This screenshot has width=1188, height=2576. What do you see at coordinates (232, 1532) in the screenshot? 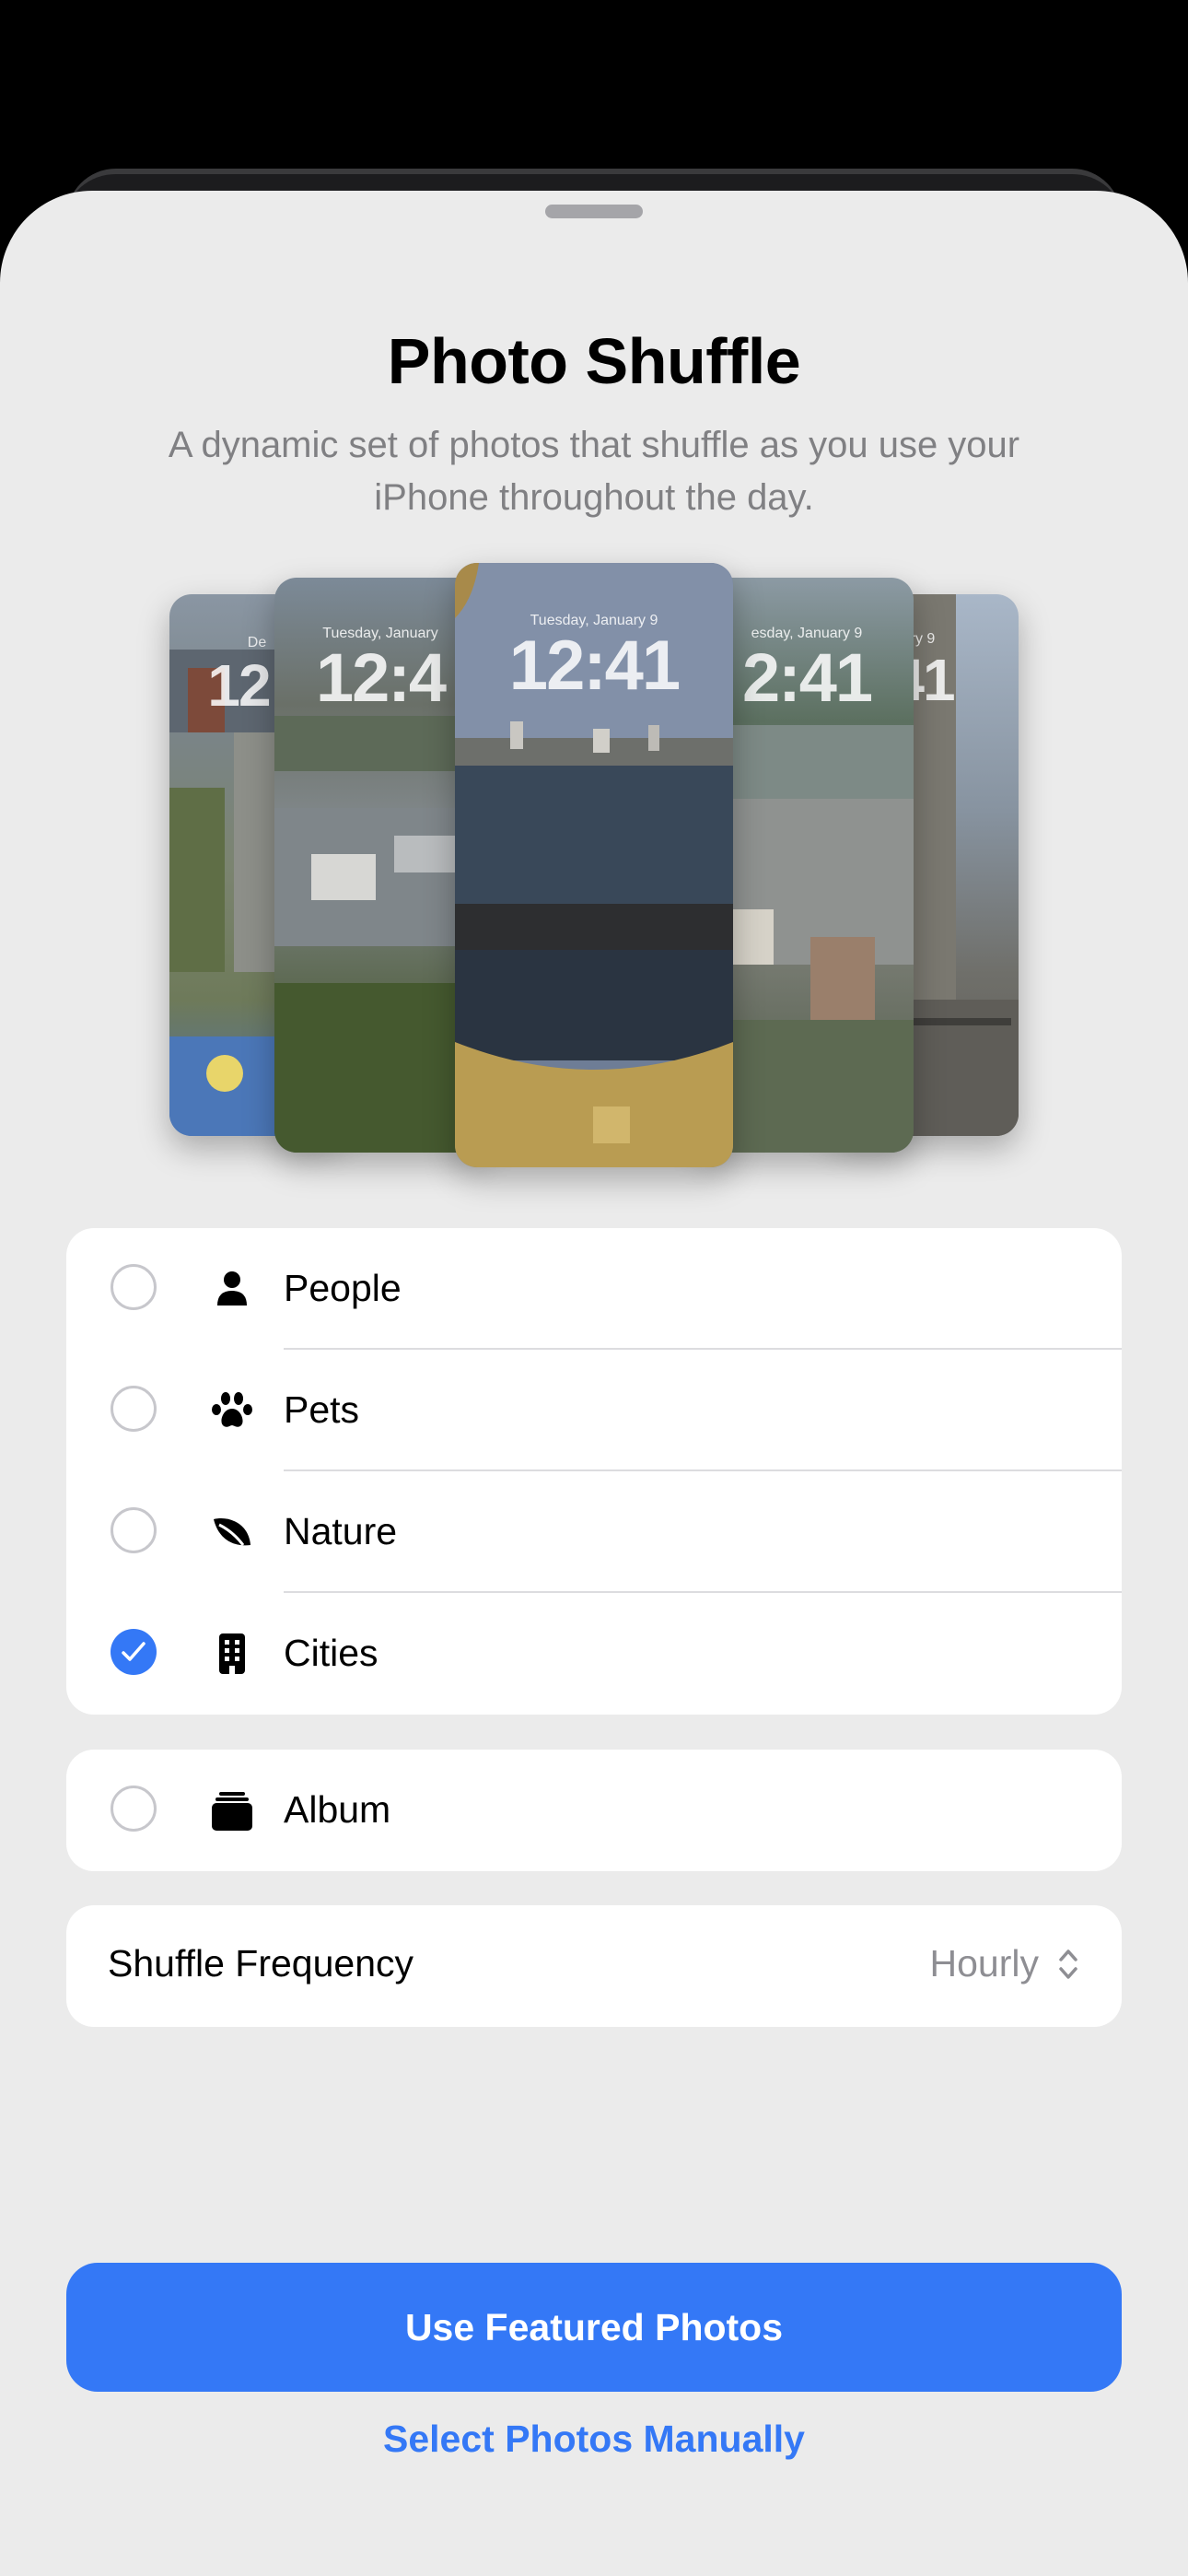
I see `leaf-icon` at bounding box center [232, 1532].